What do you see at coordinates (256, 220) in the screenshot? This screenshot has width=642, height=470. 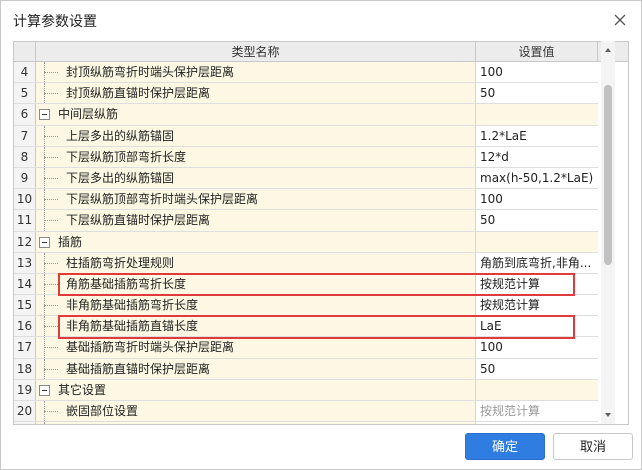 I see `type-name-cell: 下层纵筋直锚时保护层距离` at bounding box center [256, 220].